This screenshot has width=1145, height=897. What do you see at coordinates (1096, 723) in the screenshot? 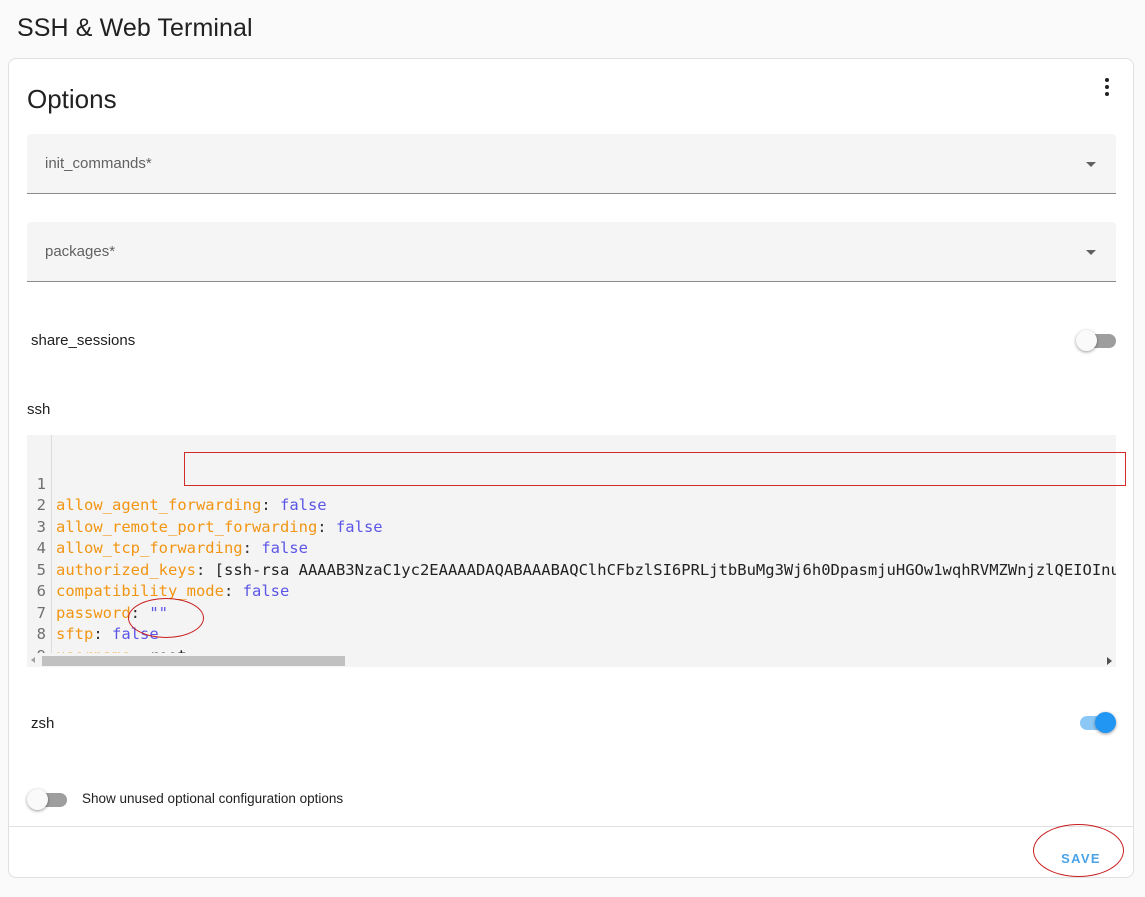
I see `zsh-toggle` at bounding box center [1096, 723].